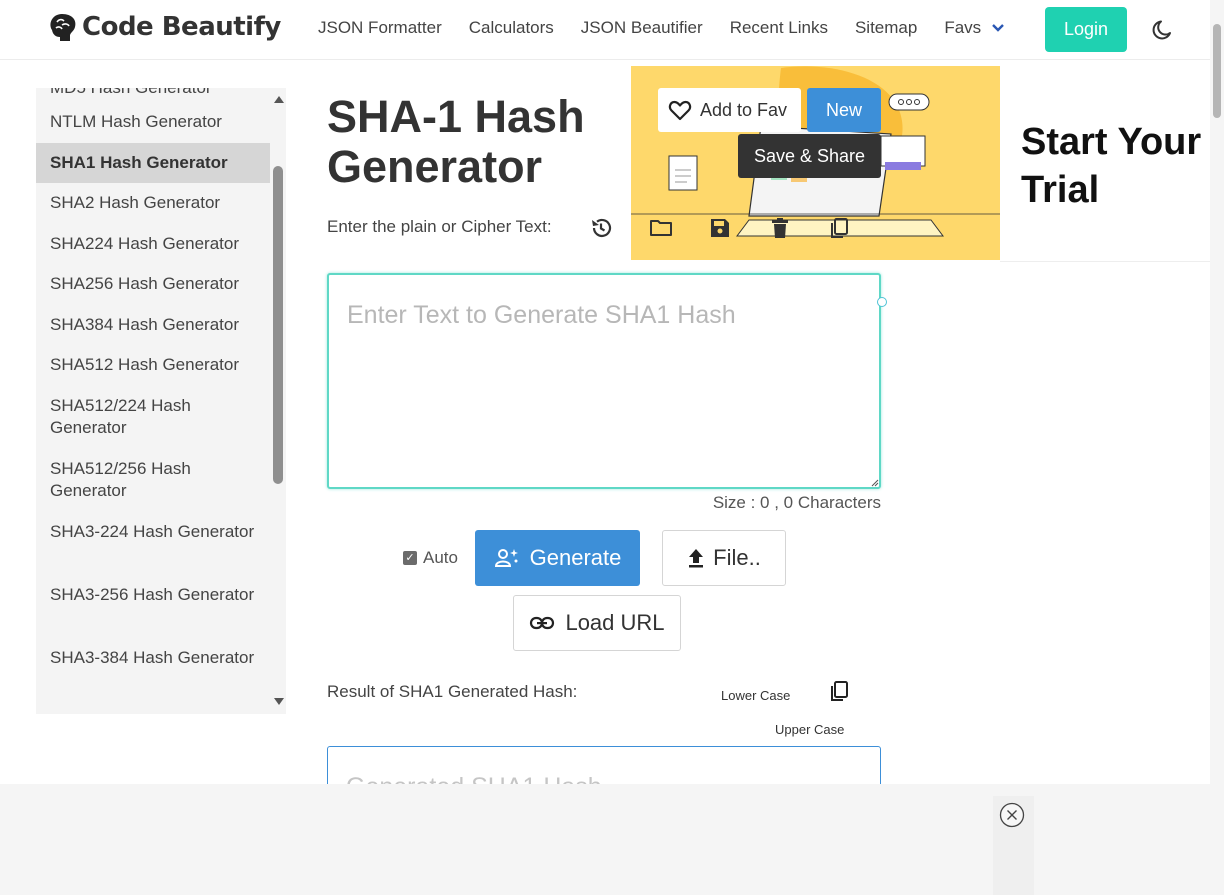 The height and width of the screenshot is (895, 1224). What do you see at coordinates (744, 109) in the screenshot?
I see `add-to-fav-label: Add to Fav` at bounding box center [744, 109].